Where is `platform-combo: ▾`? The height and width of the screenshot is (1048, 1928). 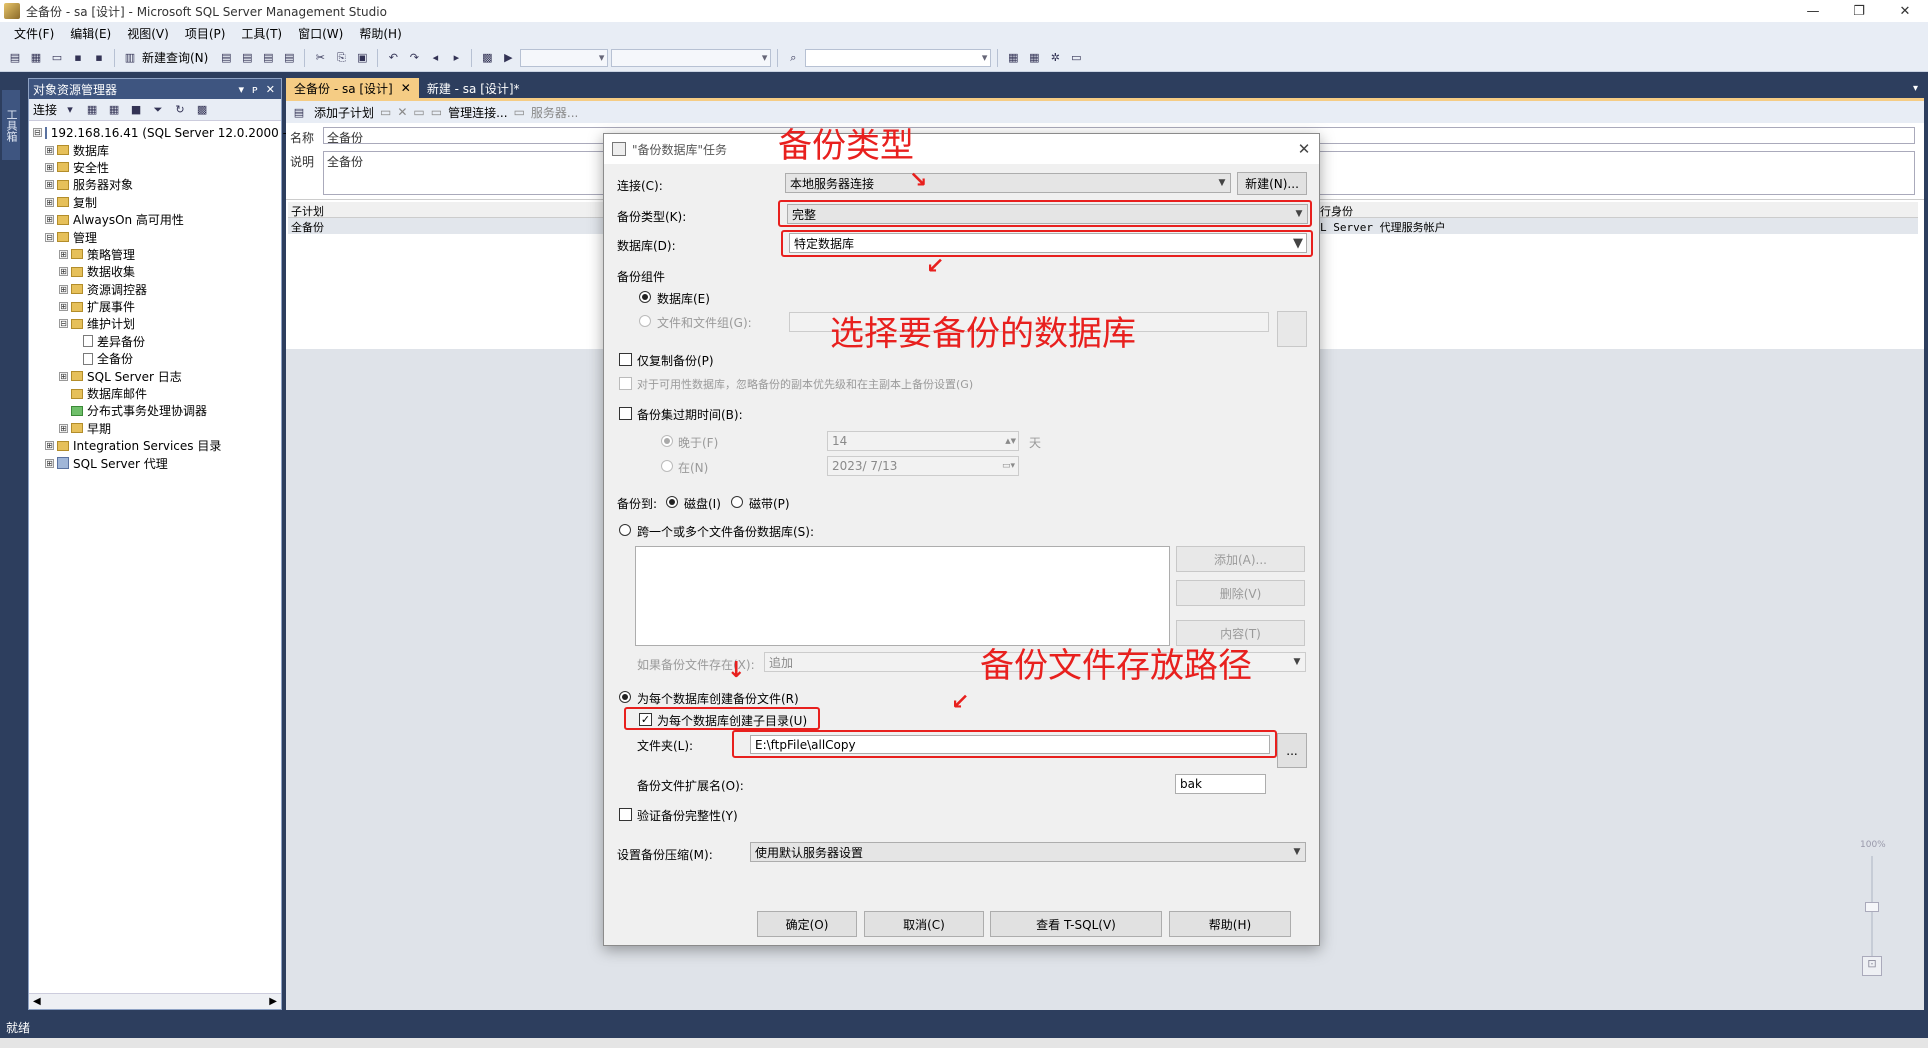
platform-combo: ▾ is located at coordinates (691, 57).